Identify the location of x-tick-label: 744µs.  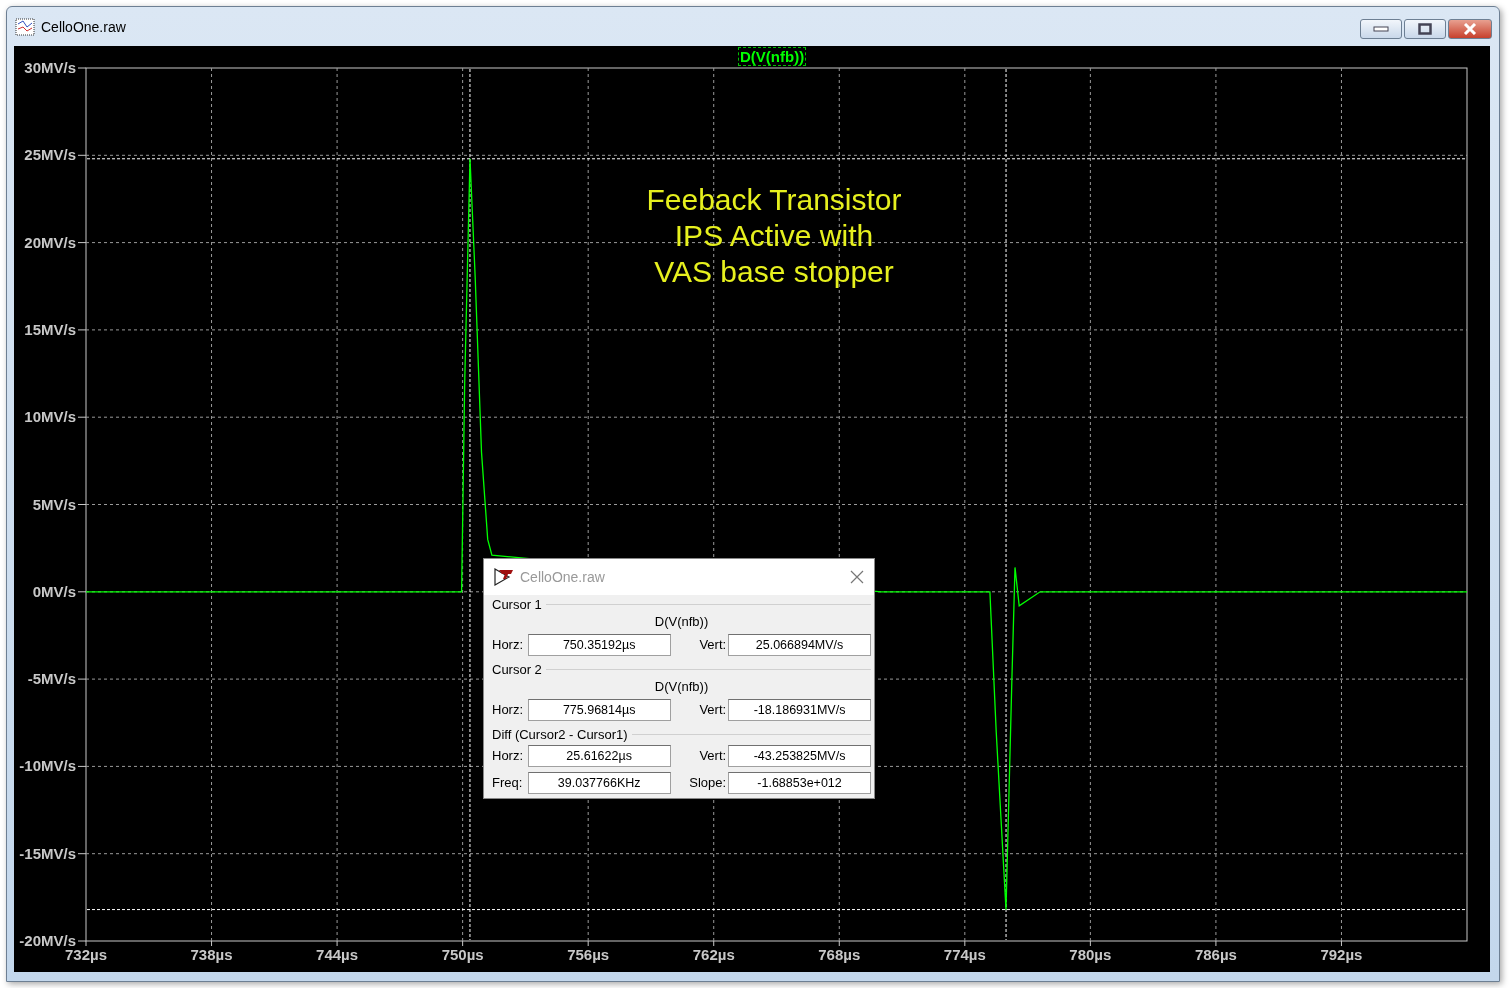
(337, 954).